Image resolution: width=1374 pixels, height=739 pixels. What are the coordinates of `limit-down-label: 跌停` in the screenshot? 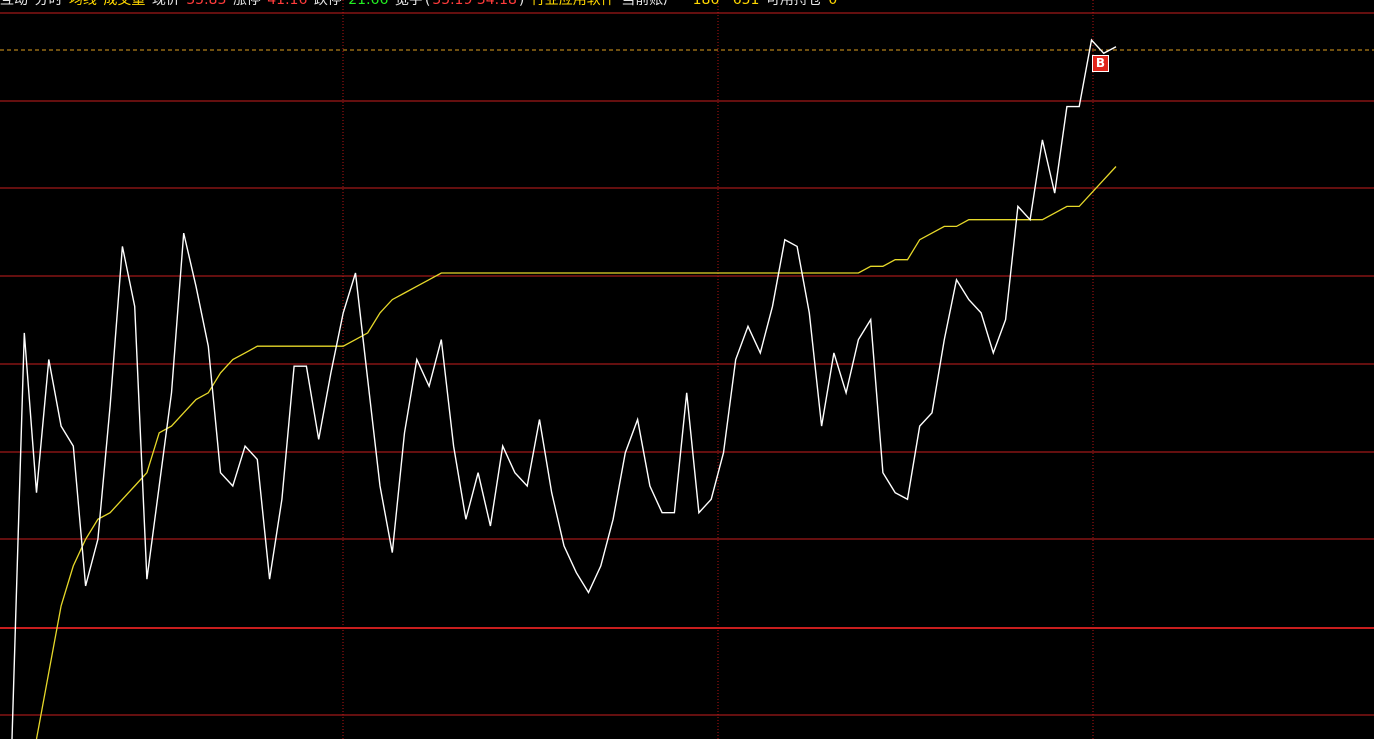 It's located at (327, 4).